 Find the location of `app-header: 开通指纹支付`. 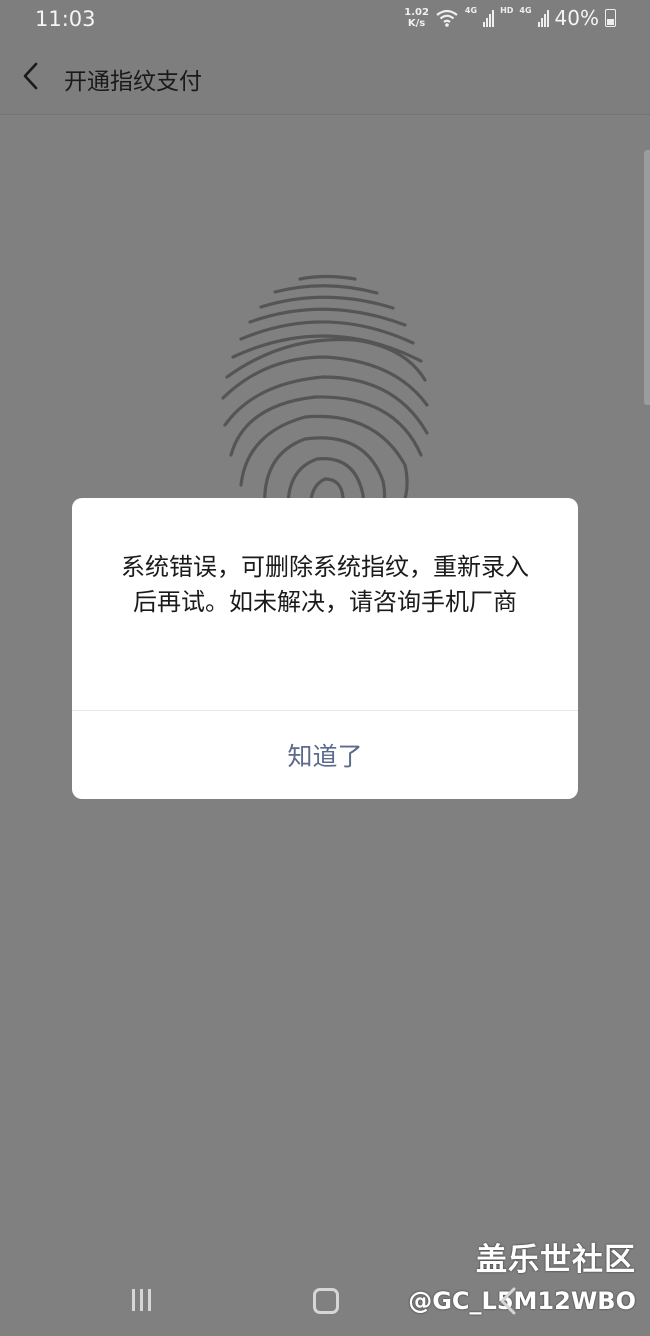

app-header: 开通指纹支付 is located at coordinates (325, 77).